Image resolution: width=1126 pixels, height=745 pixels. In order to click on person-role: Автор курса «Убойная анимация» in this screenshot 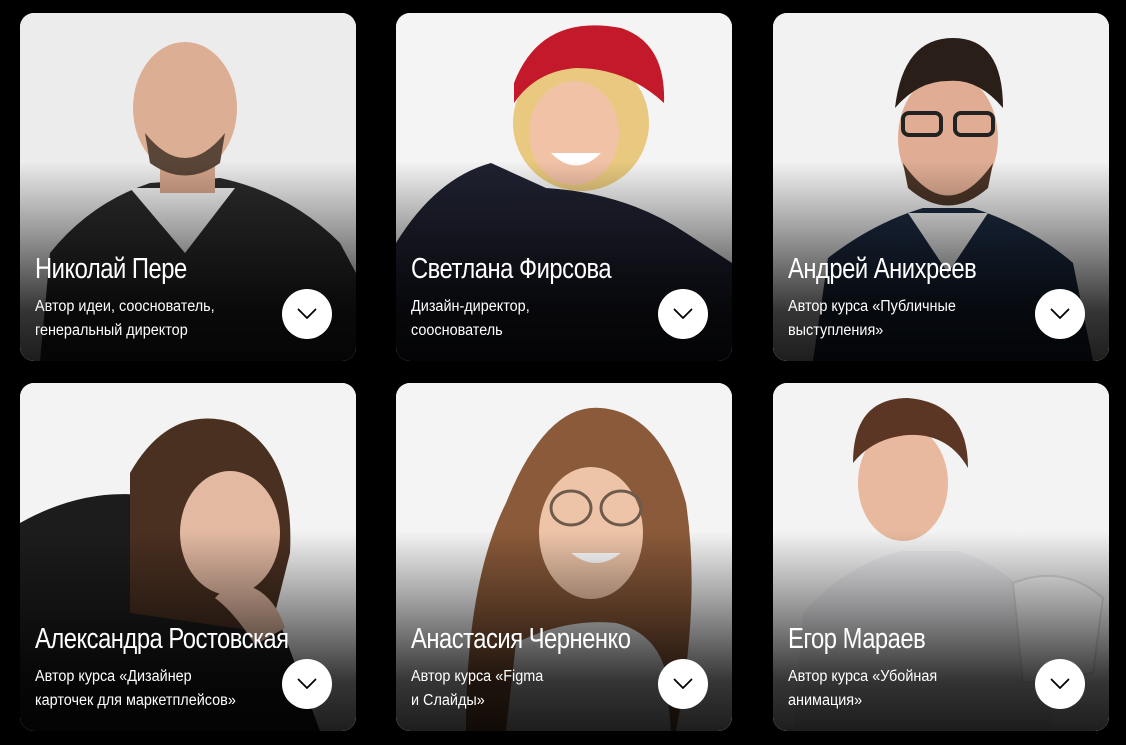, I will do `click(899, 689)`.